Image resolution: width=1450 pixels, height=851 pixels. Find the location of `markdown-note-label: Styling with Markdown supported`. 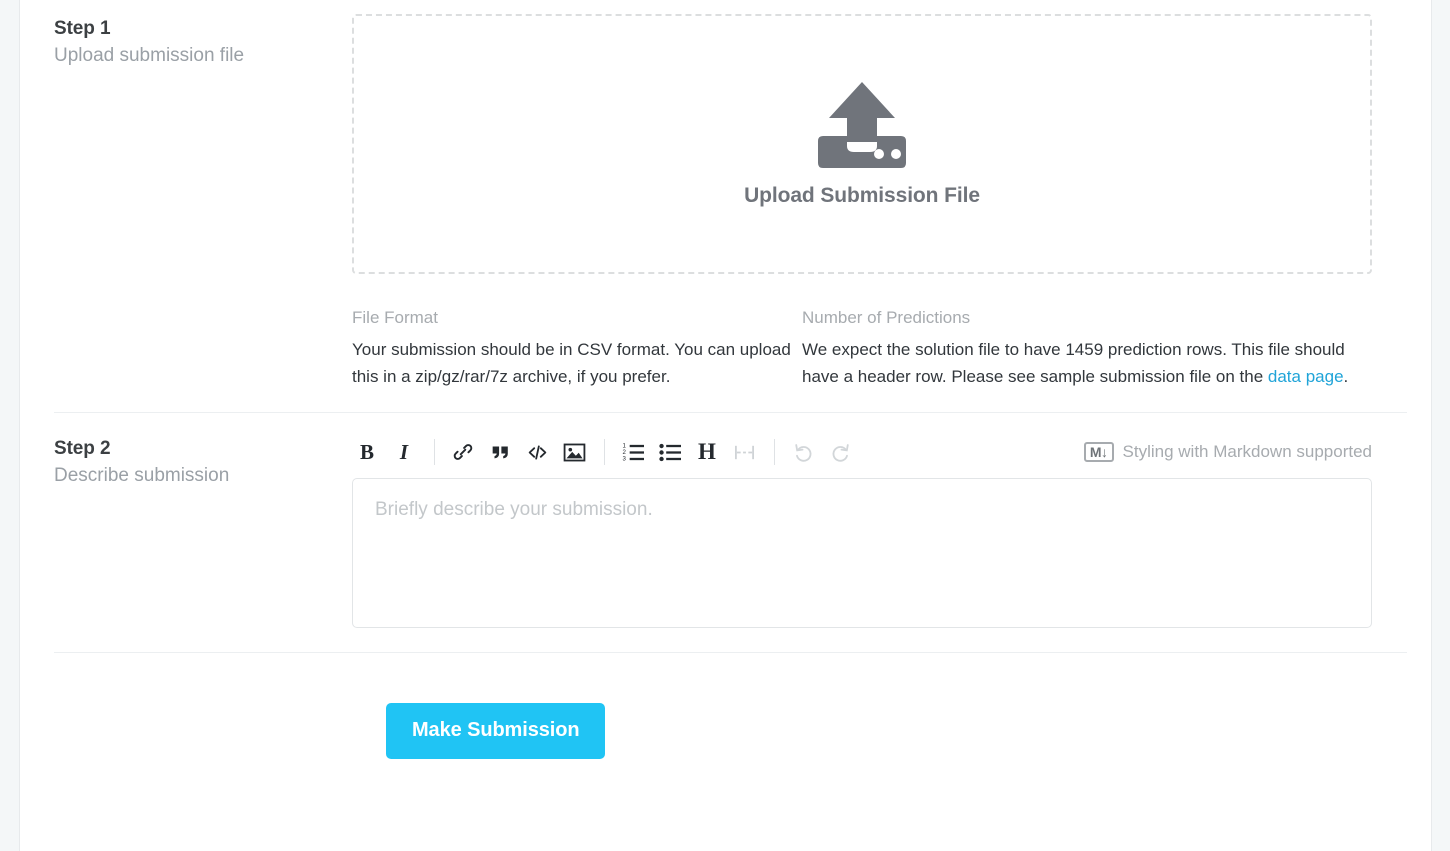

markdown-note-label: Styling with Markdown supported is located at coordinates (1247, 451).